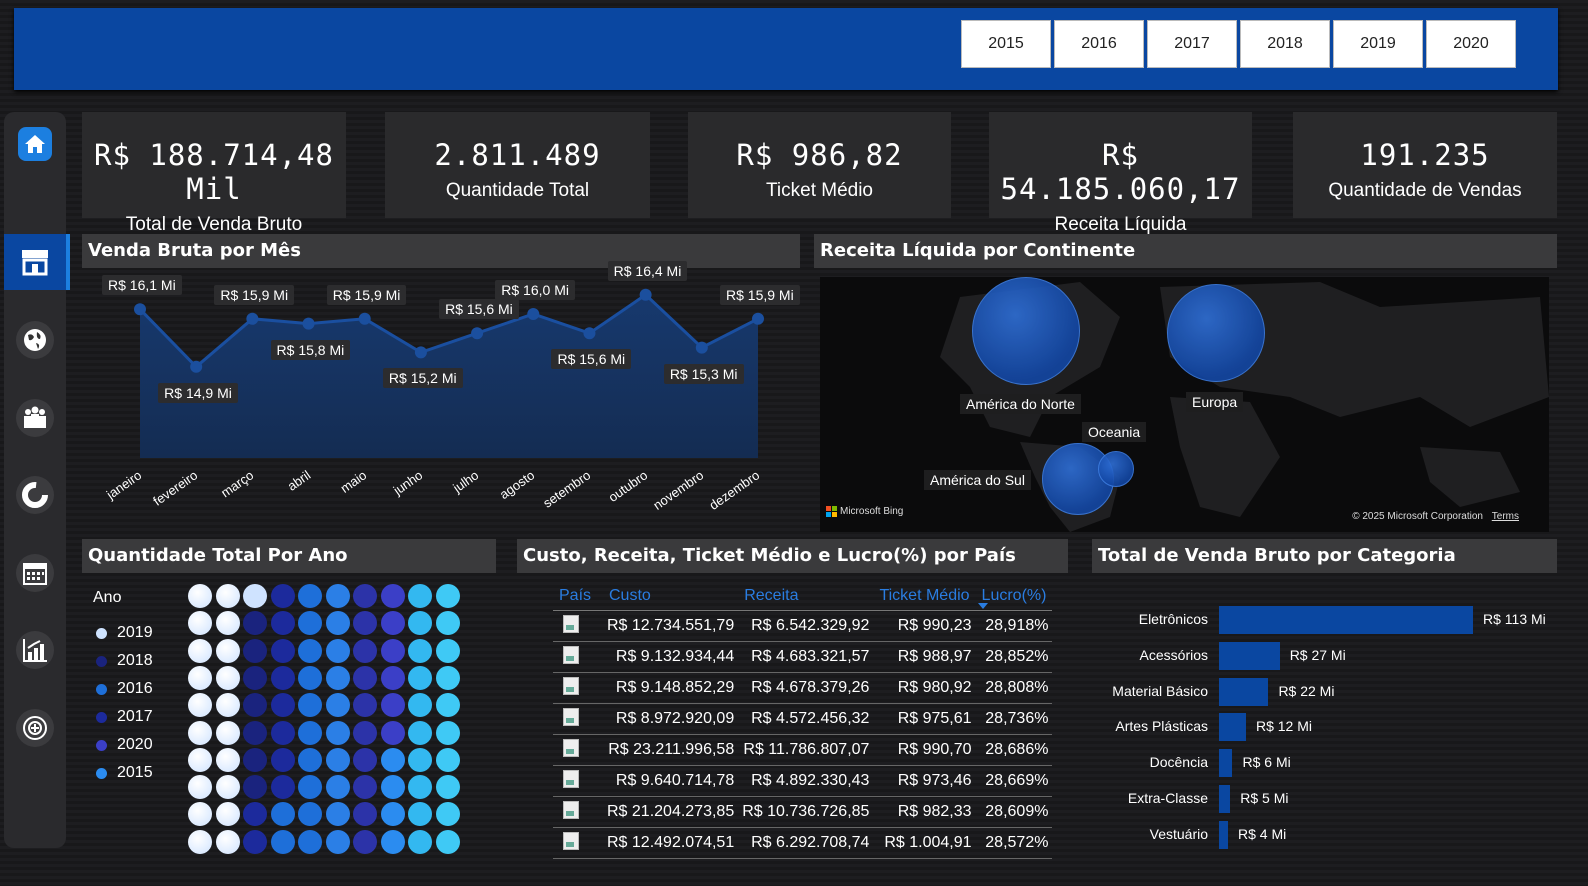 Image resolution: width=1588 pixels, height=886 pixels. I want to click on legend-item-2016: 2016, so click(124, 689).